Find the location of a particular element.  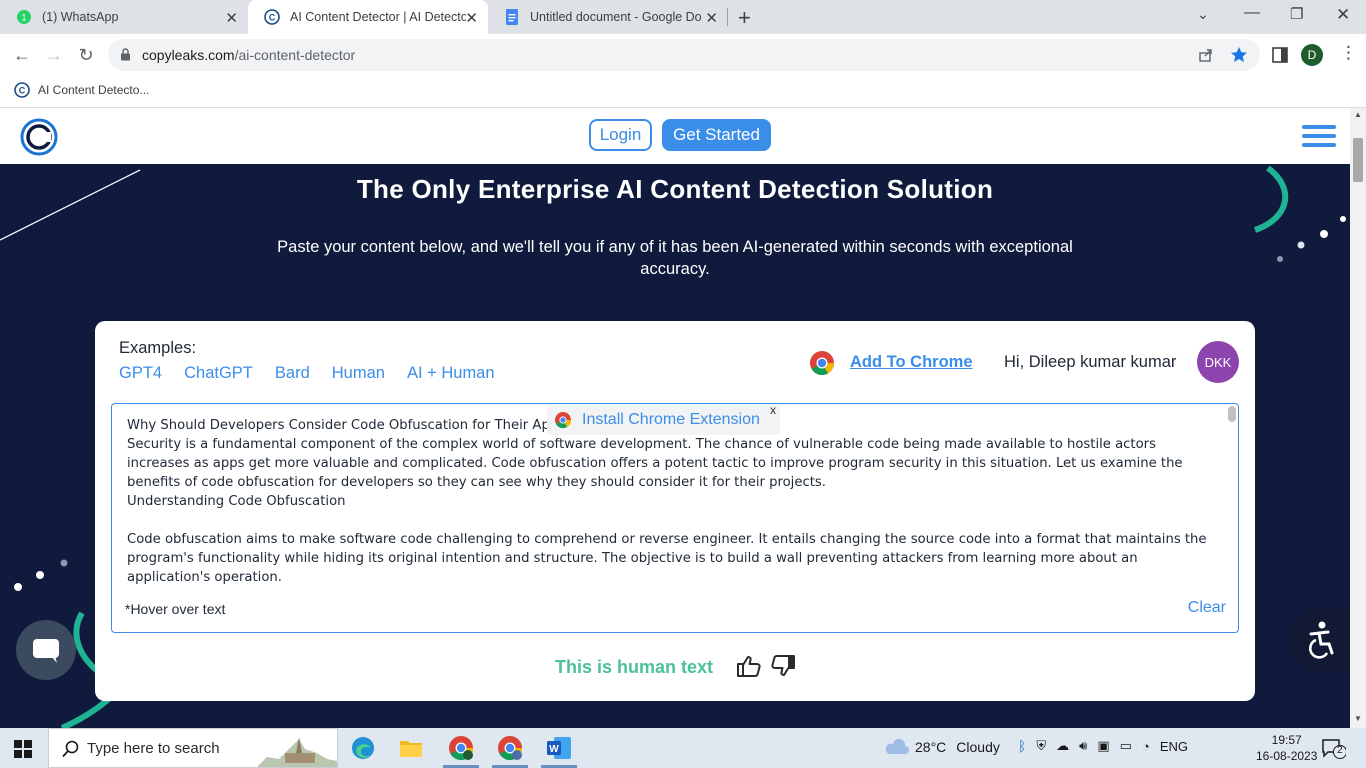

wifi-icon: ◔ is located at coordinates (1146, 746).